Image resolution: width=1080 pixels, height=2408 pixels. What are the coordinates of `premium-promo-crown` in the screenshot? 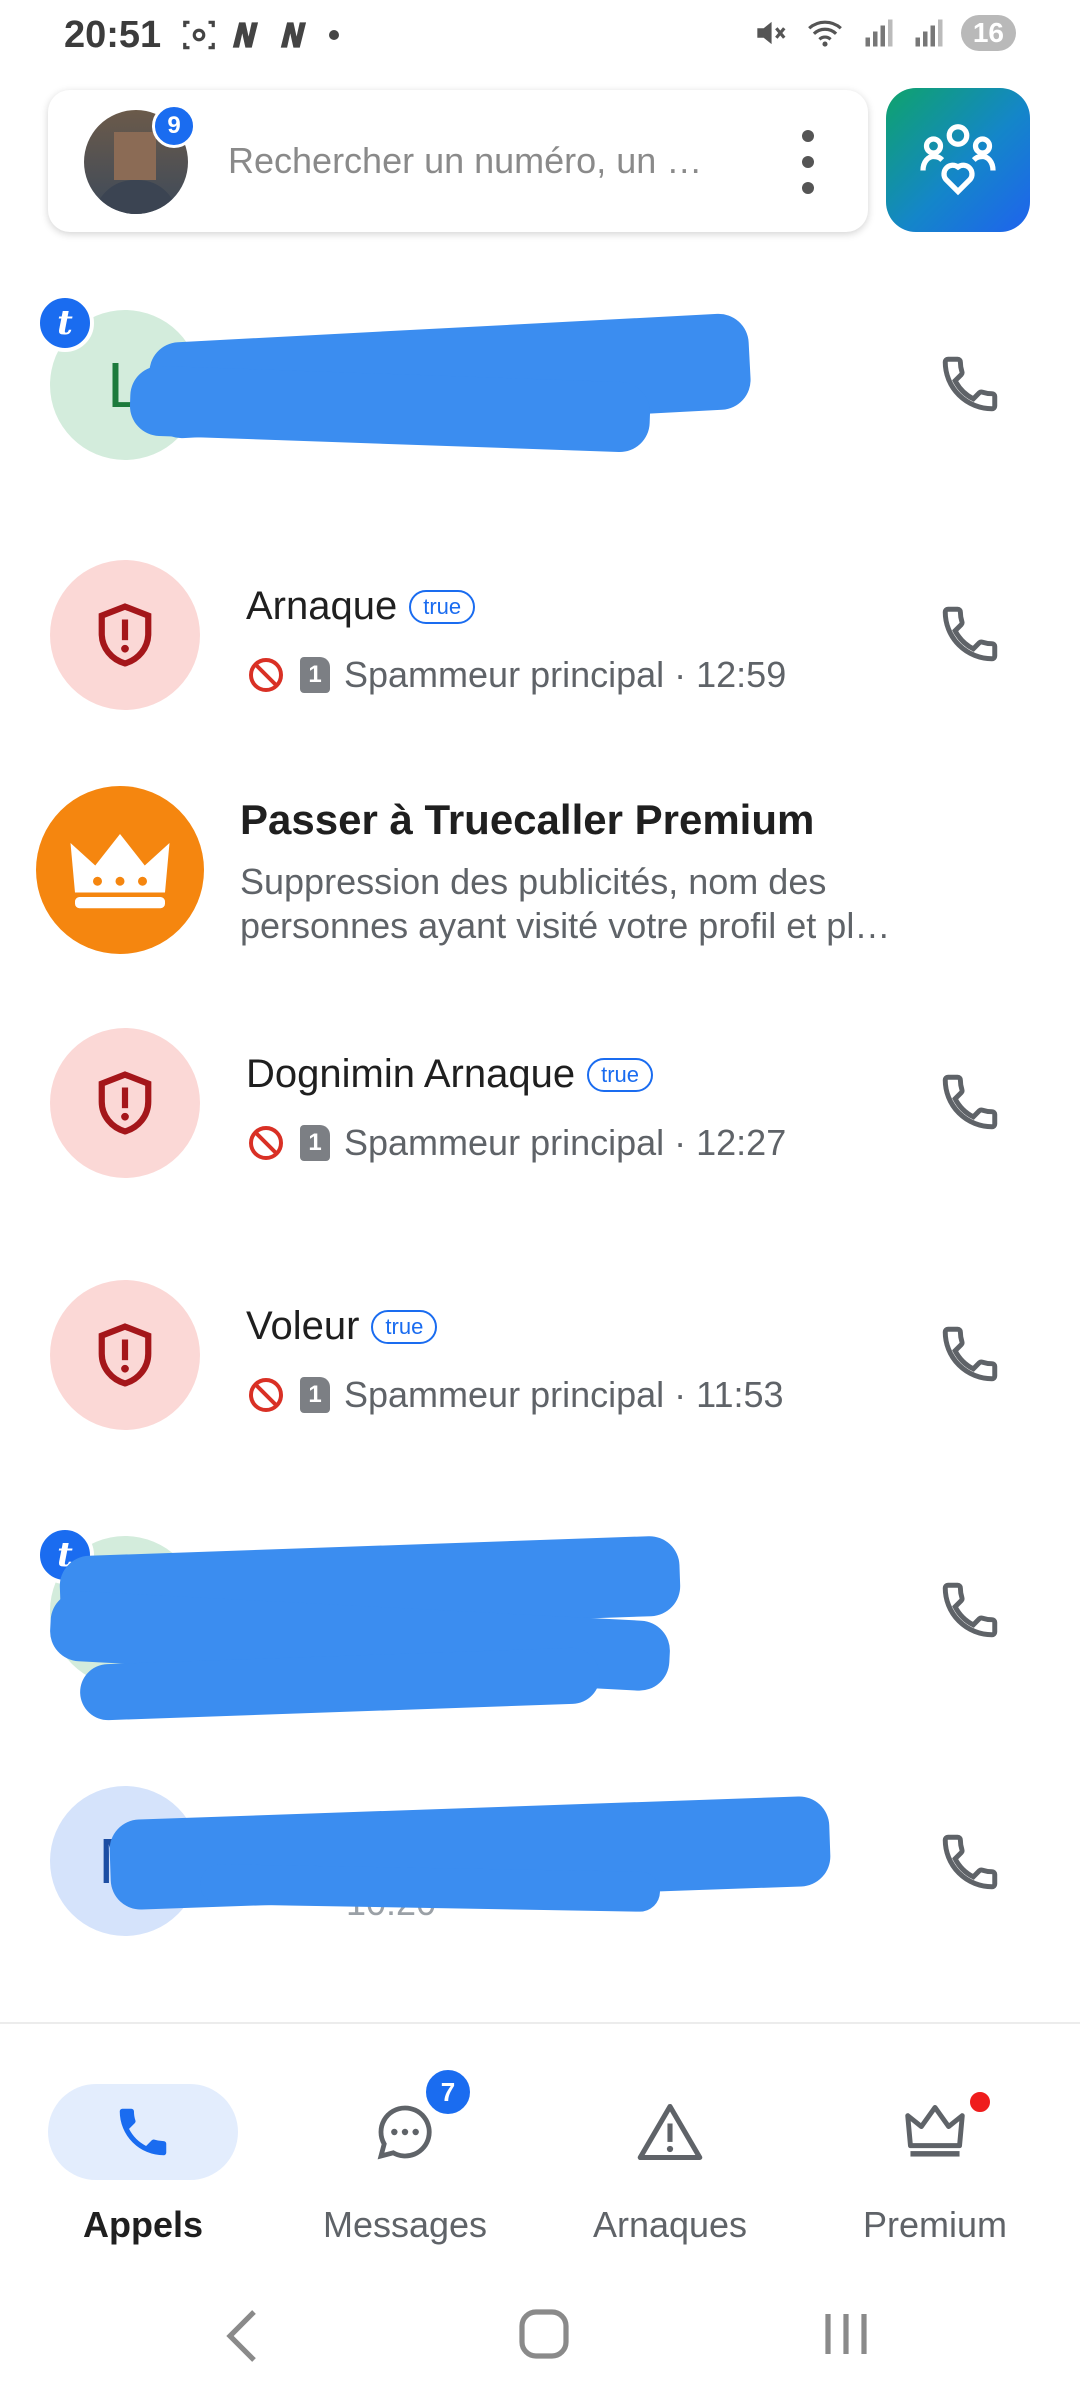 It's located at (120, 870).